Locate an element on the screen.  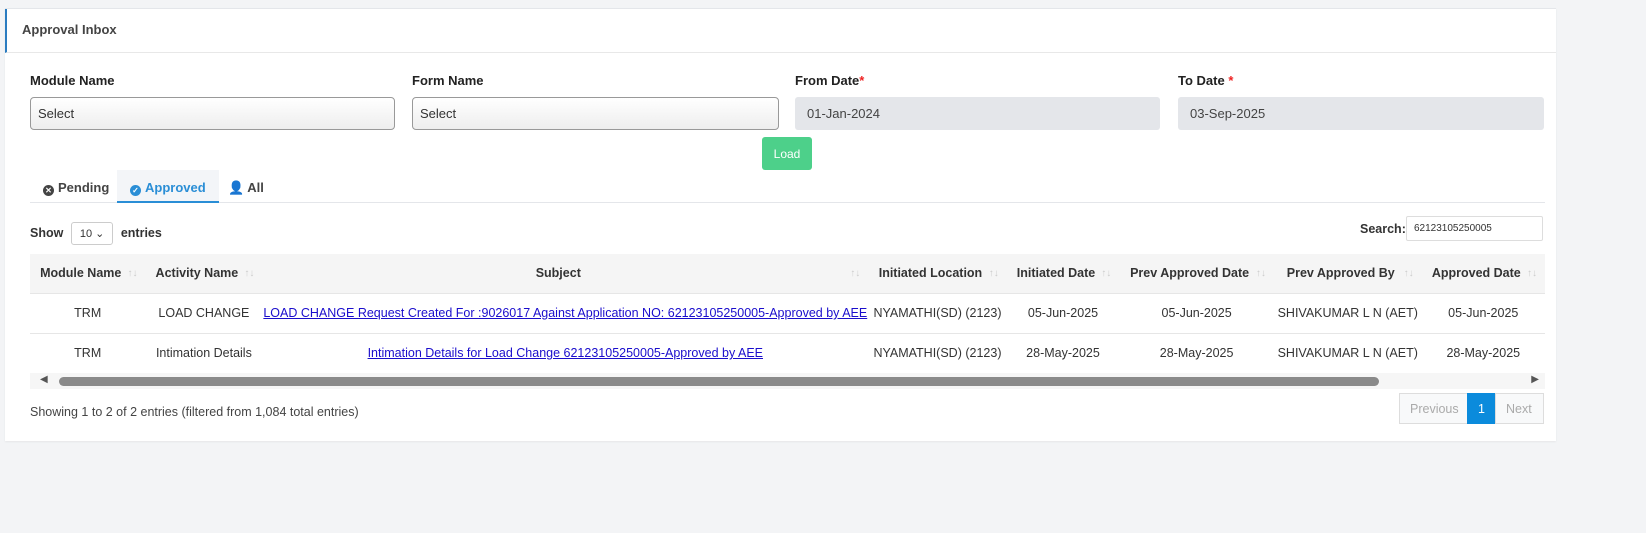
next-button: Next is located at coordinates (1519, 408).